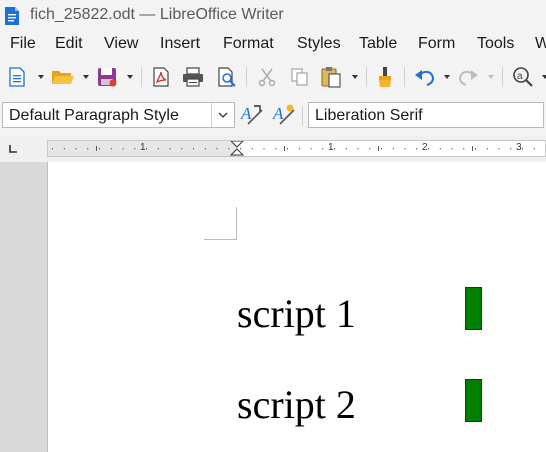 This screenshot has height=452, width=546. I want to click on ruler-number: 2, so click(425, 147).